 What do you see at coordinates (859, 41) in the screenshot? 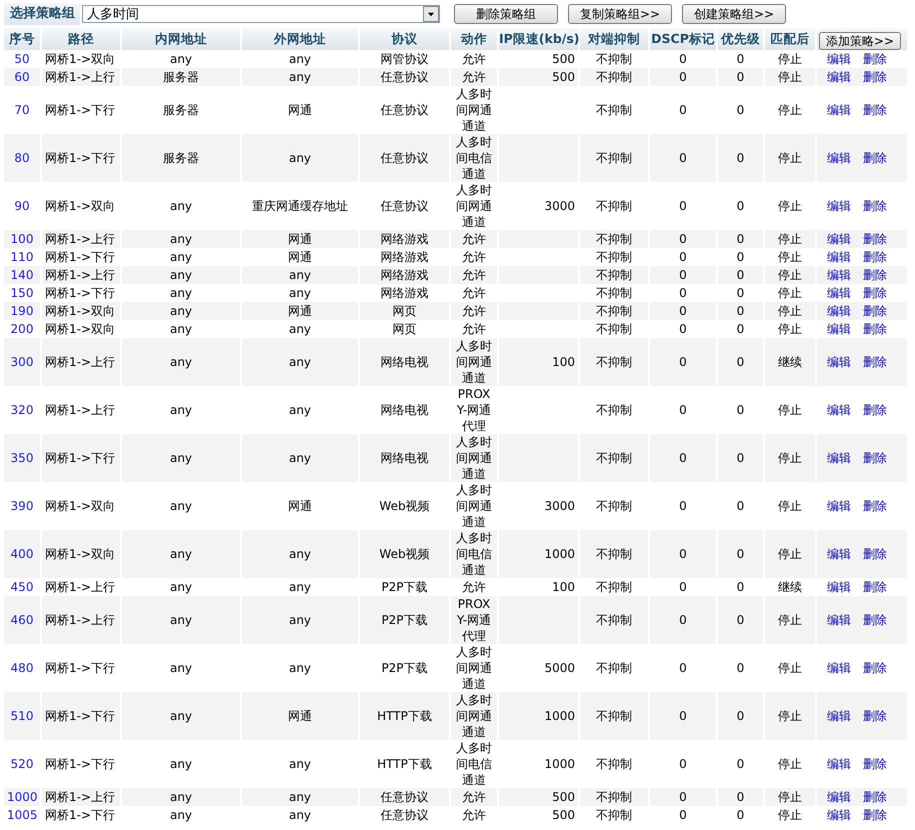
I see `add-policy-button: 添加策略>>` at bounding box center [859, 41].